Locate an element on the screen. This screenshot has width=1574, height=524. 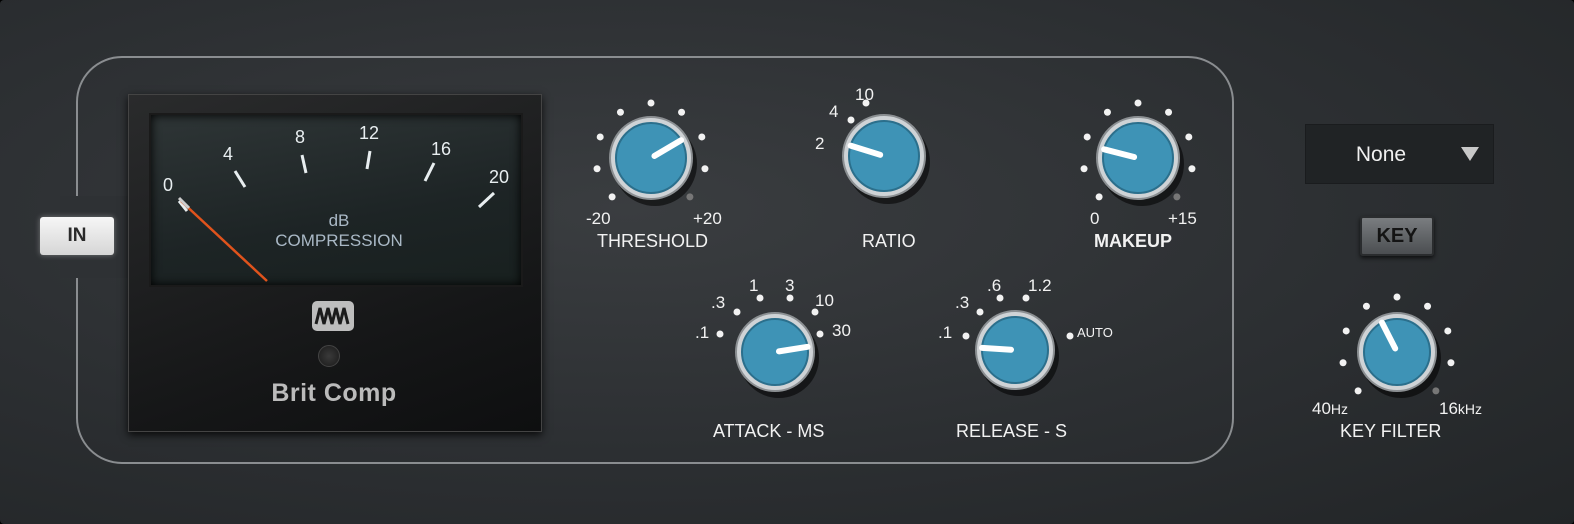
attack-scale: 30 is located at coordinates (841, 330).